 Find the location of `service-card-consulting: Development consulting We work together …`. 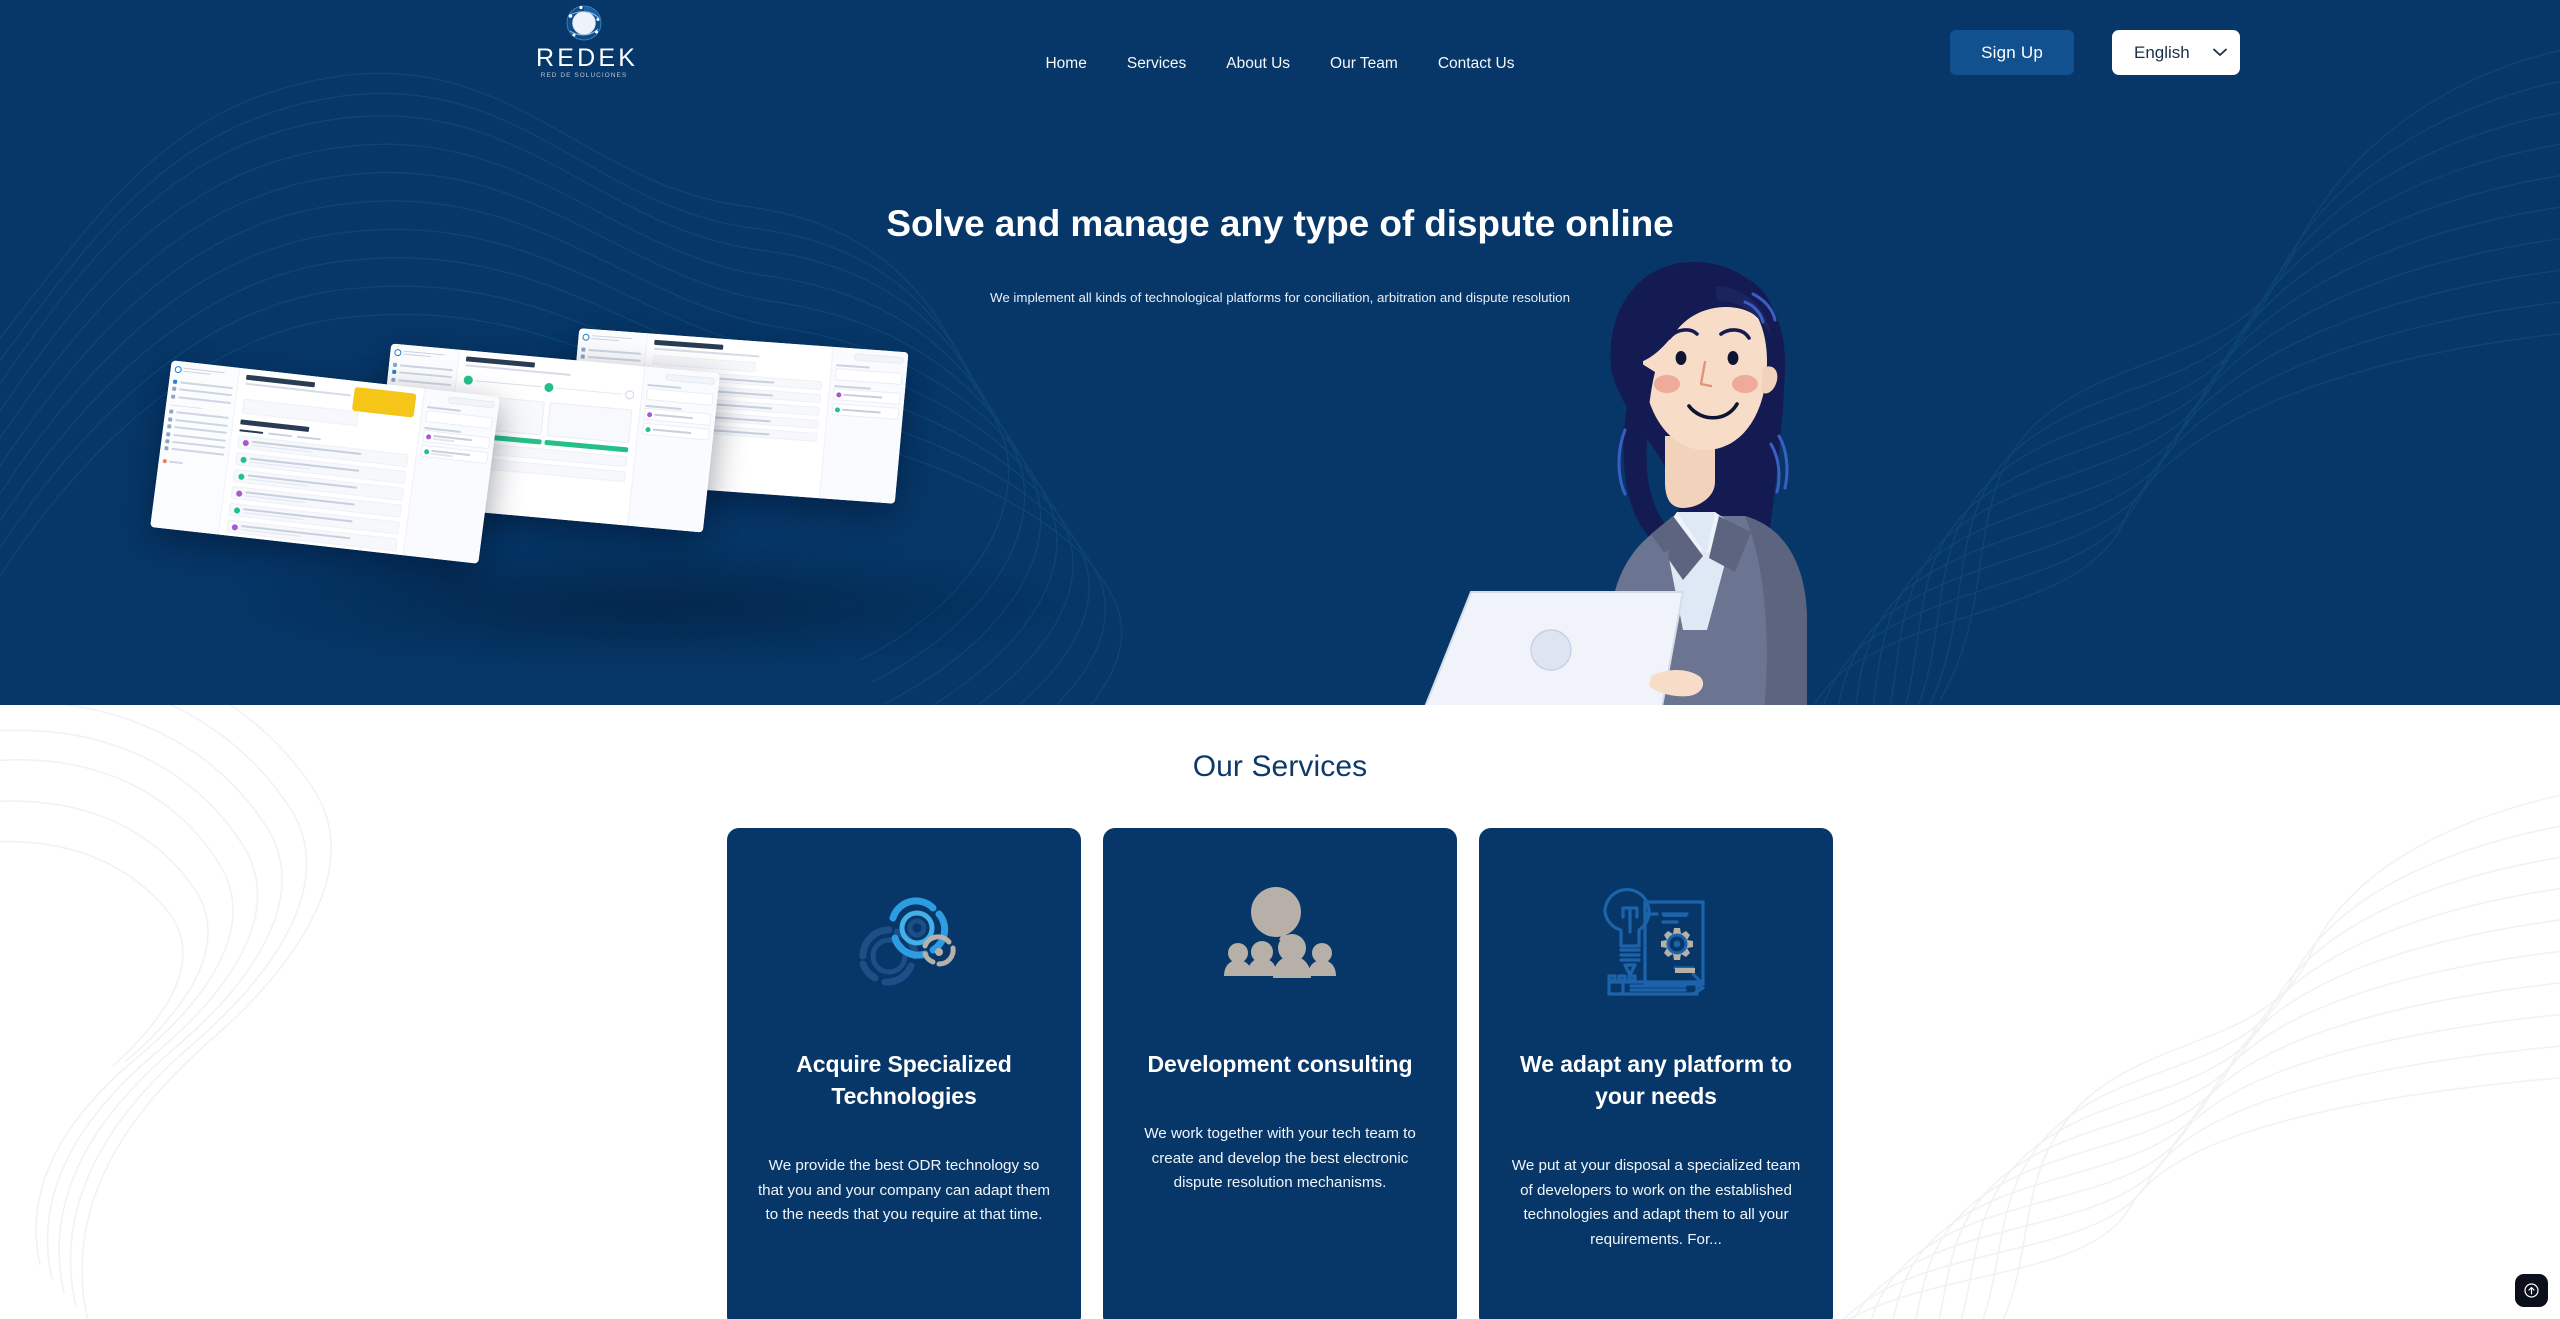

service-card-consulting: Development consulting We work together … is located at coordinates (1280, 1073).